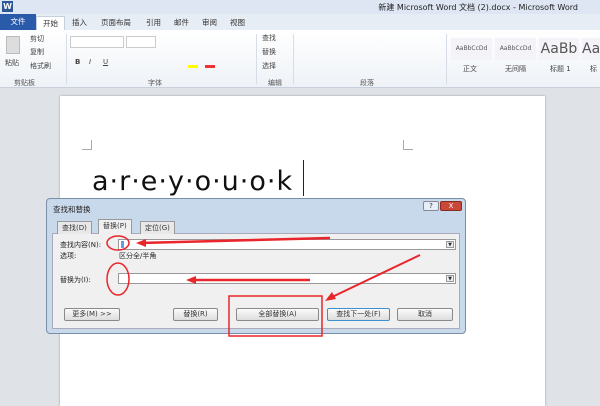 Image resolution: width=600 pixels, height=406 pixels. Describe the element at coordinates (450, 244) in the screenshot. I see `find-history-dropdown: ▼` at that location.